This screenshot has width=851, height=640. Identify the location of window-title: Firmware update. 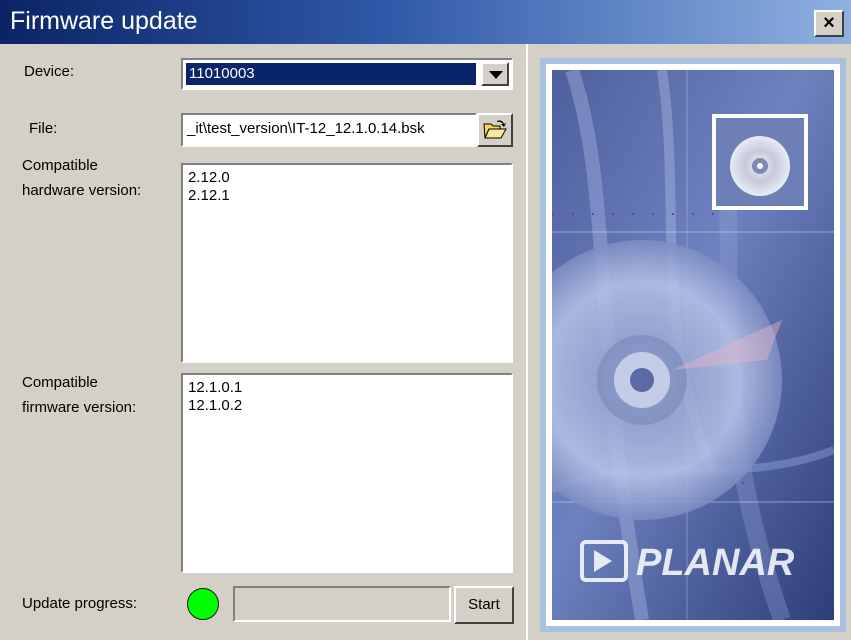
(104, 21).